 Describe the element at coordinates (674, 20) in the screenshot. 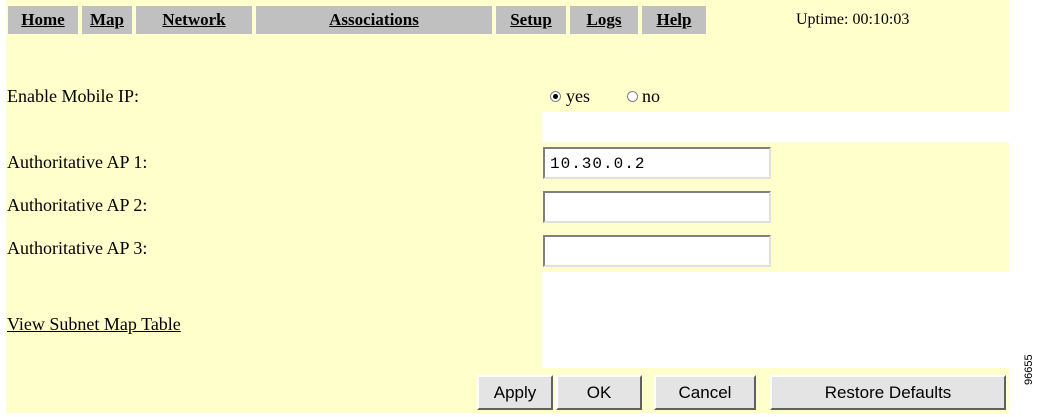

I see `nav-help: Help` at that location.